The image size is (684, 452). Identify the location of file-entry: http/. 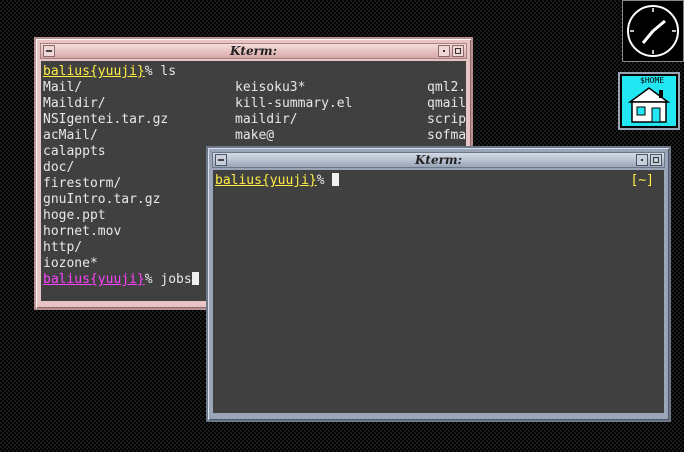
(63, 247).